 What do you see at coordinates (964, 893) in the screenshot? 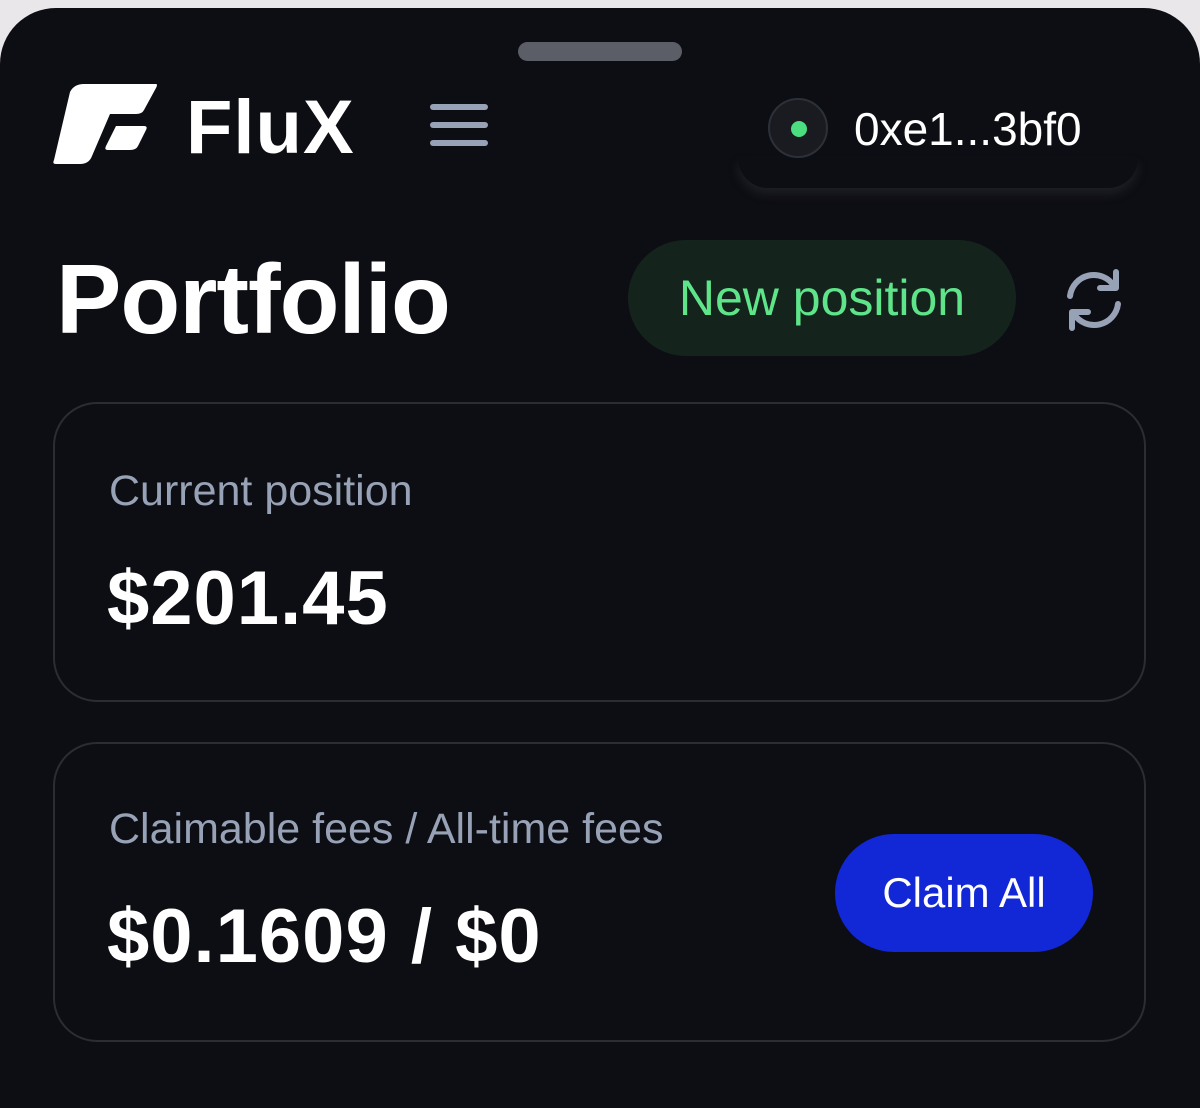
I see `claim-all-button: Claim All` at bounding box center [964, 893].